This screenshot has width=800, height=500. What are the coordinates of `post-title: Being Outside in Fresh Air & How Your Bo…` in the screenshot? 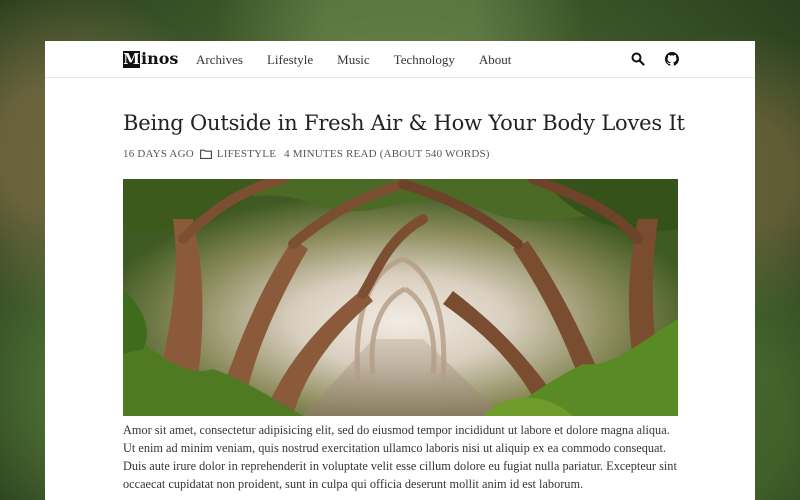 It's located at (404, 123).